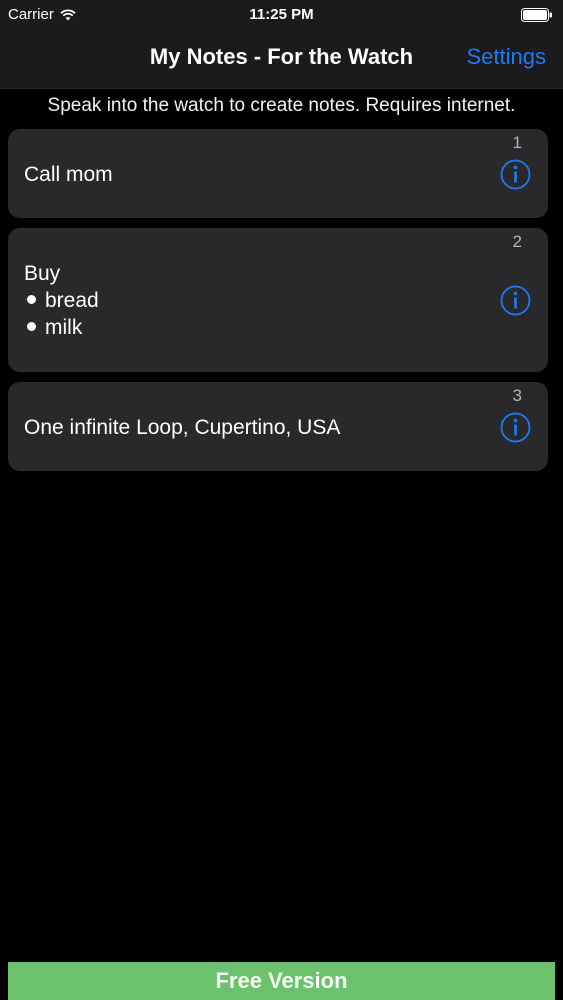 The height and width of the screenshot is (1000, 563). I want to click on status-bar: Carrier 11:25 PM, so click(281, 15).